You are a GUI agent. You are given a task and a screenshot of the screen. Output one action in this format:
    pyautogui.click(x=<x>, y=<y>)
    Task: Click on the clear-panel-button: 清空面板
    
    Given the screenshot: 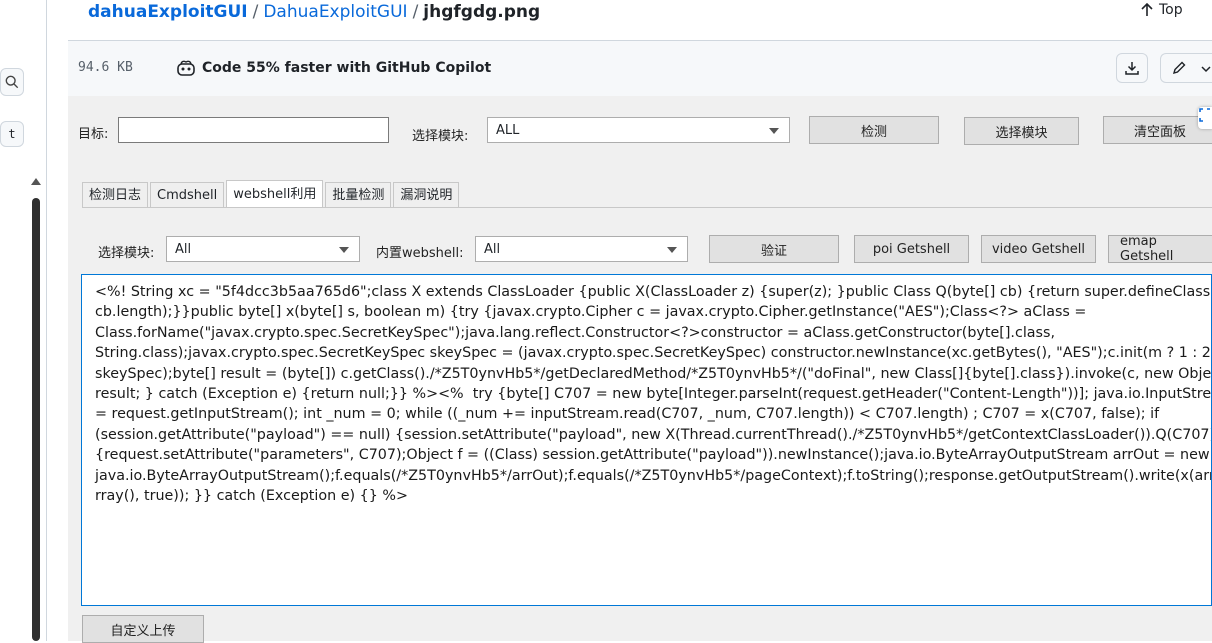 What is the action you would take?
    pyautogui.click(x=1157, y=130)
    